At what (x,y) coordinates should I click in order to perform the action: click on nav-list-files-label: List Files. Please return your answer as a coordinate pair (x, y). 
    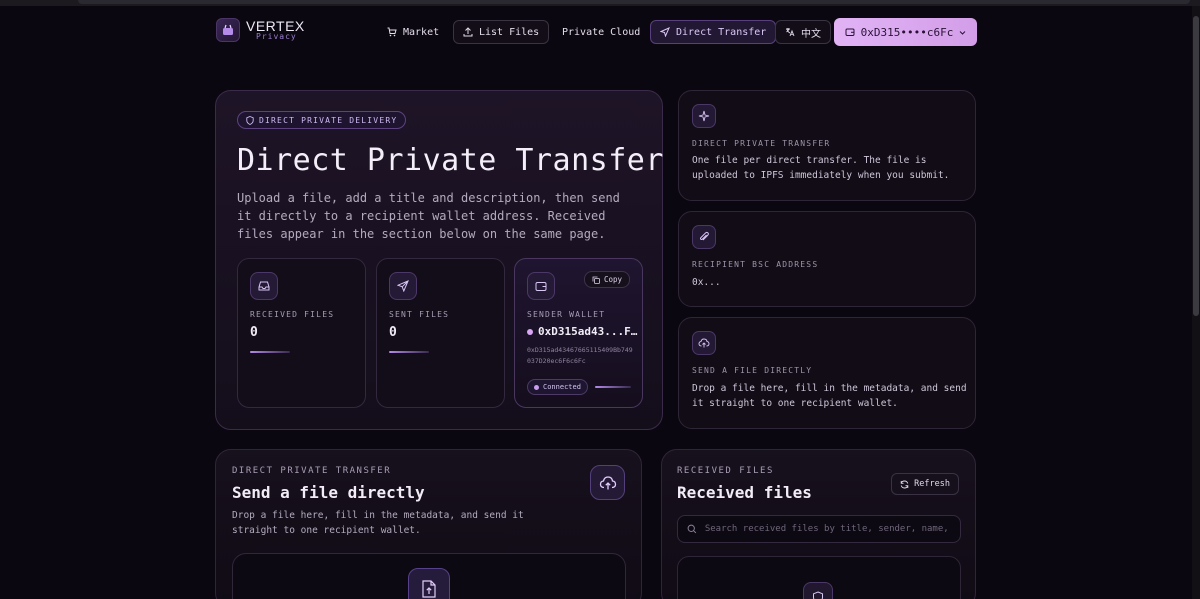
    Looking at the image, I should click on (509, 32).